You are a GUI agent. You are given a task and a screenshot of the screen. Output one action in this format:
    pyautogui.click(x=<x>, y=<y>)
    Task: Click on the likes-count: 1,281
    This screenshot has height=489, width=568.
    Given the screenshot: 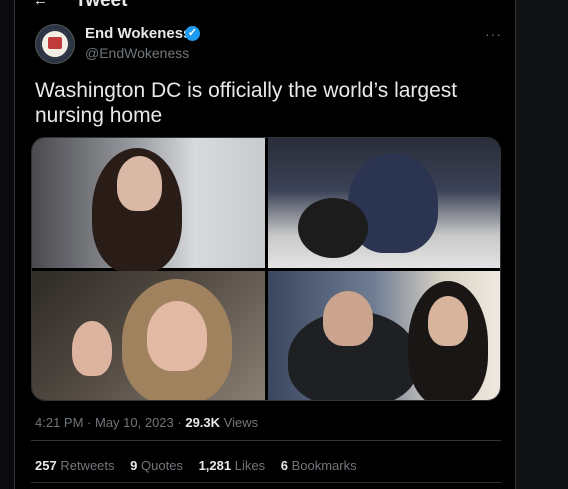 What is the action you would take?
    pyautogui.click(x=215, y=465)
    